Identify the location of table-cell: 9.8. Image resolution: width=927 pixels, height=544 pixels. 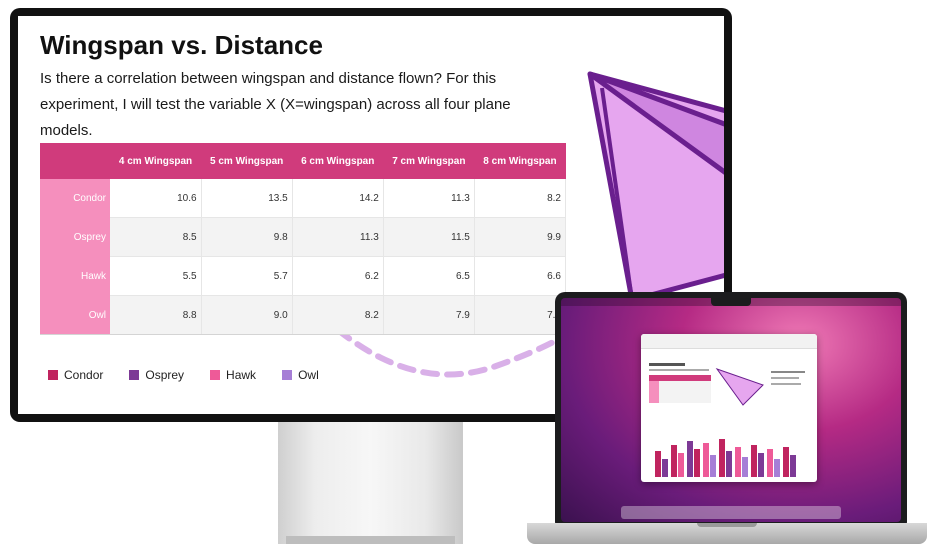
(247, 237).